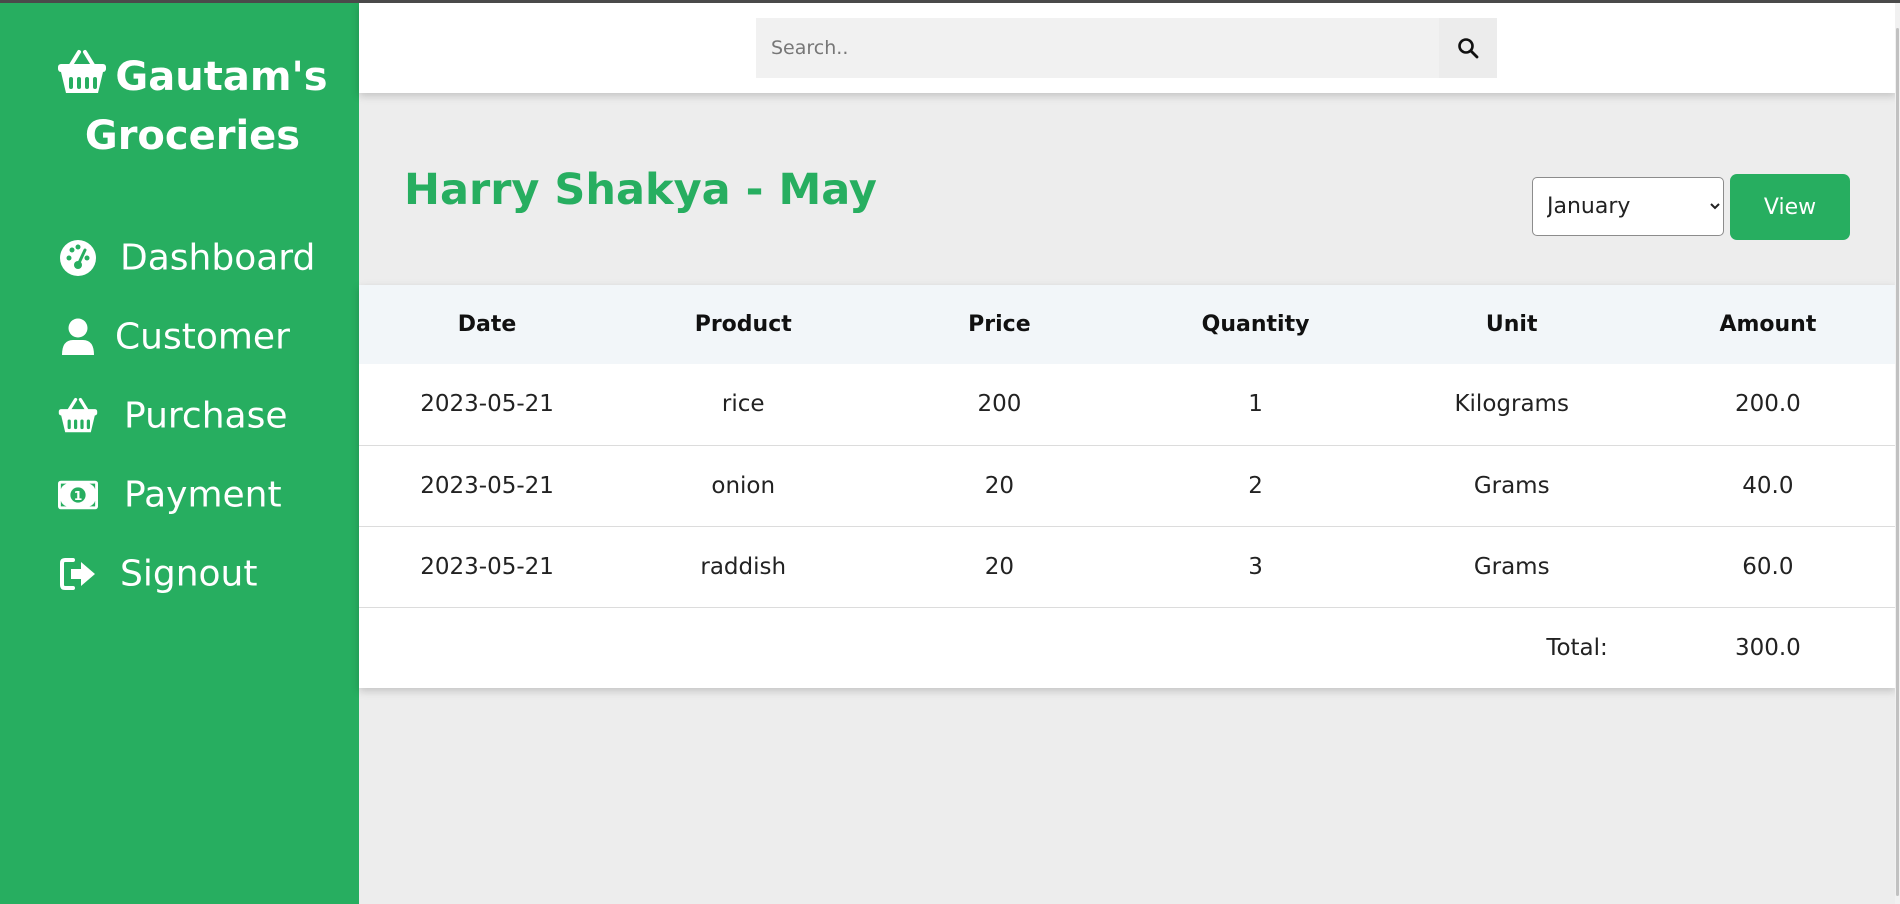  I want to click on sidebar-item-signout: Signout, so click(179, 573).